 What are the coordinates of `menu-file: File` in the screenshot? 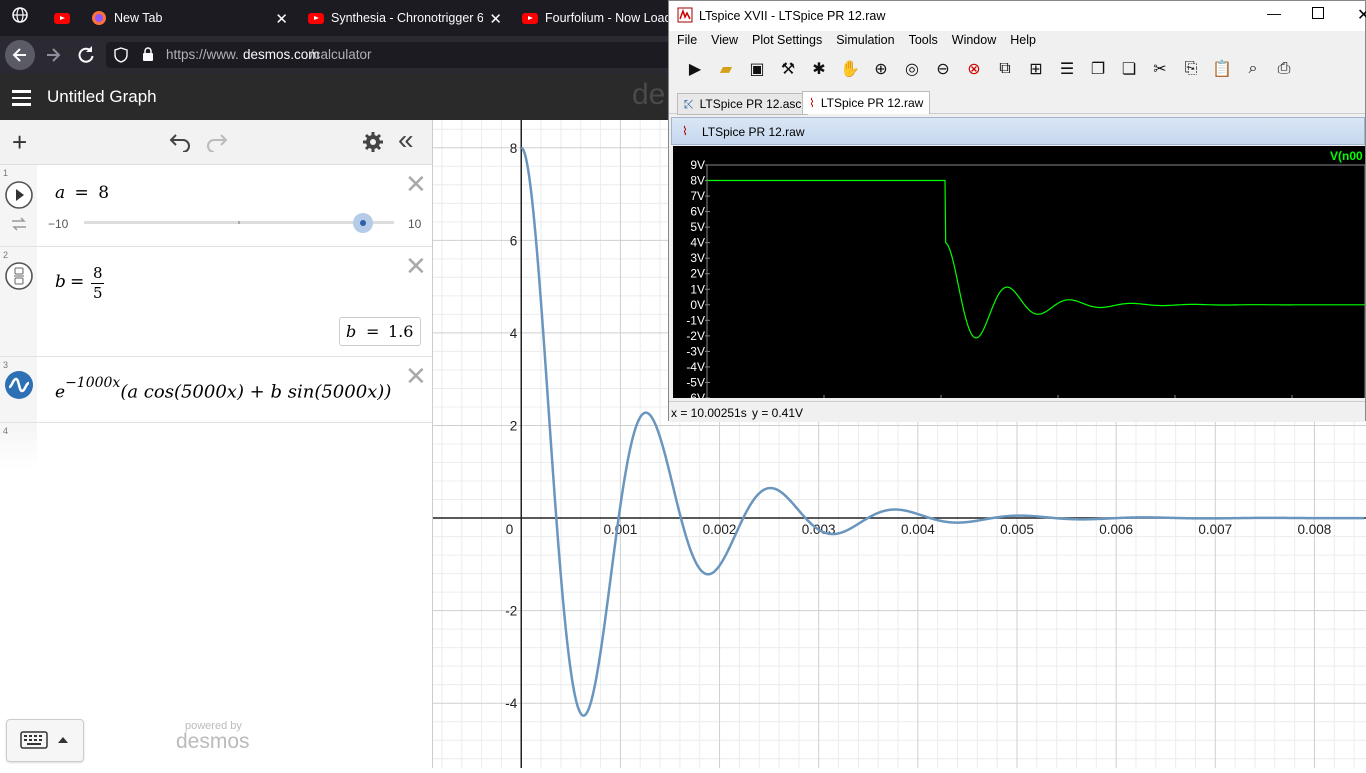 It's located at (687, 42).